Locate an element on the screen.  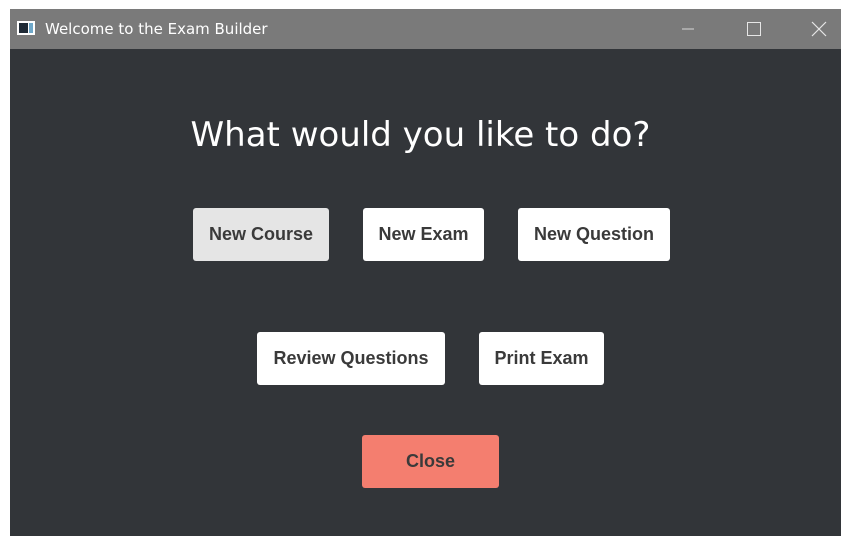
title-bar: Welcome to the Exam Builder is located at coordinates (425, 29).